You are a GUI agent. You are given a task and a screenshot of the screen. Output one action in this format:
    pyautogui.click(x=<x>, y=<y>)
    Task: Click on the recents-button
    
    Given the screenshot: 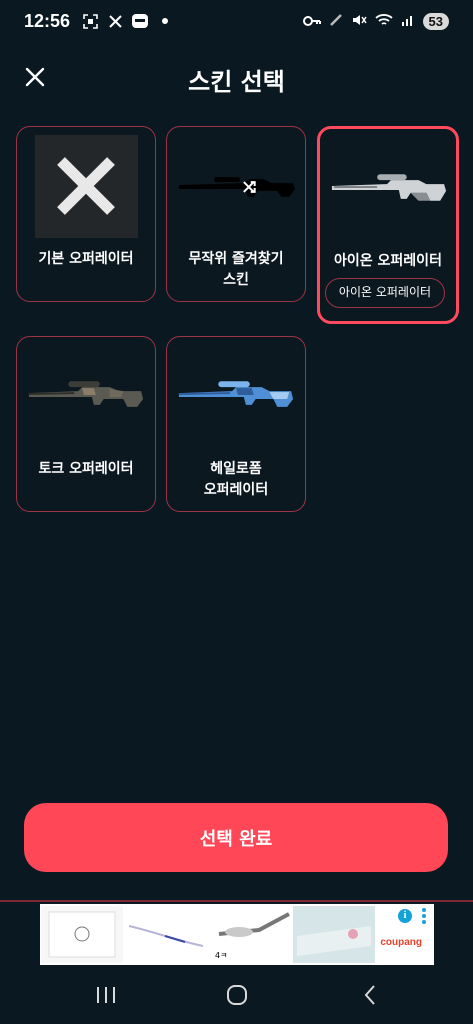 What is the action you would take?
    pyautogui.click(x=106, y=995)
    